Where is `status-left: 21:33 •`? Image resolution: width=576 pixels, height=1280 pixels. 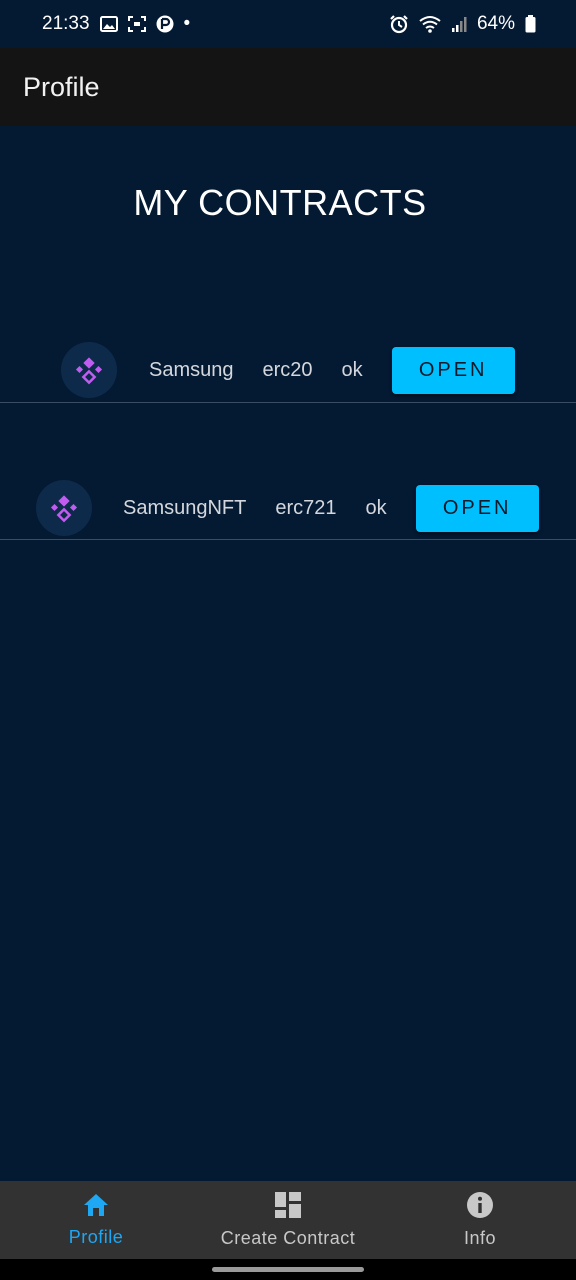
status-left: 21:33 • is located at coordinates (116, 24).